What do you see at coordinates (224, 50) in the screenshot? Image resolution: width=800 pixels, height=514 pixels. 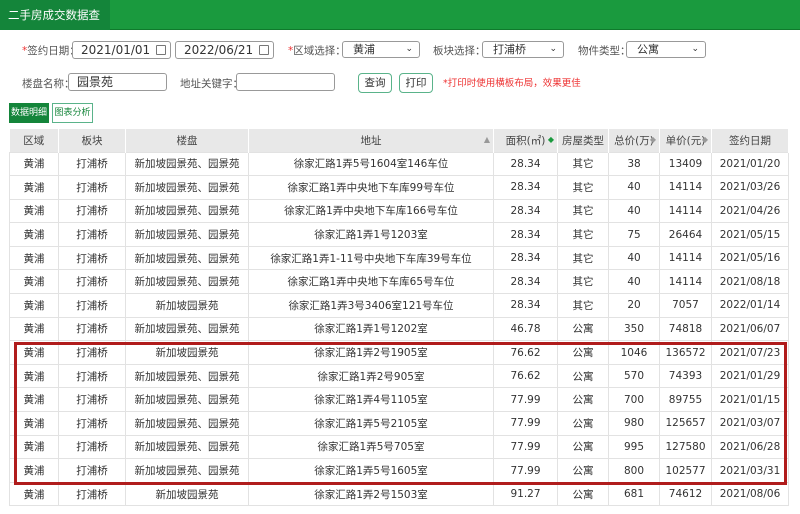 I see `date-to-input: 2022/06/21` at bounding box center [224, 50].